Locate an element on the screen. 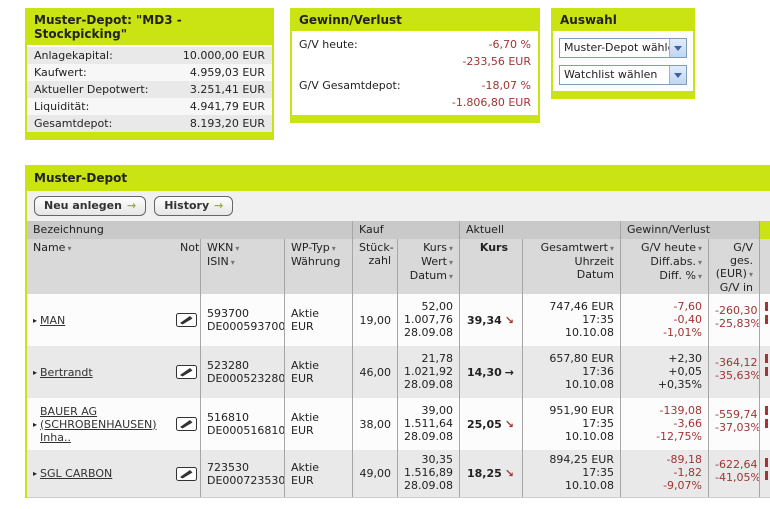 Image resolution: width=770 pixels, height=509 pixels. gv-ges-cell: -622,64 -41,05% is located at coordinates (733, 473).